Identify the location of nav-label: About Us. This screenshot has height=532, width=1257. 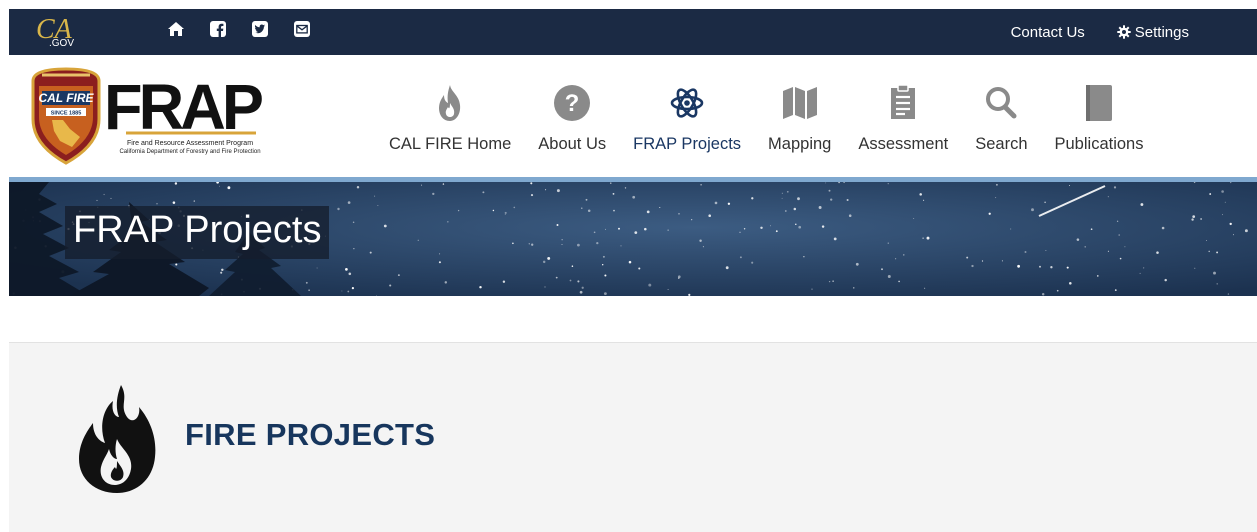
(572, 144).